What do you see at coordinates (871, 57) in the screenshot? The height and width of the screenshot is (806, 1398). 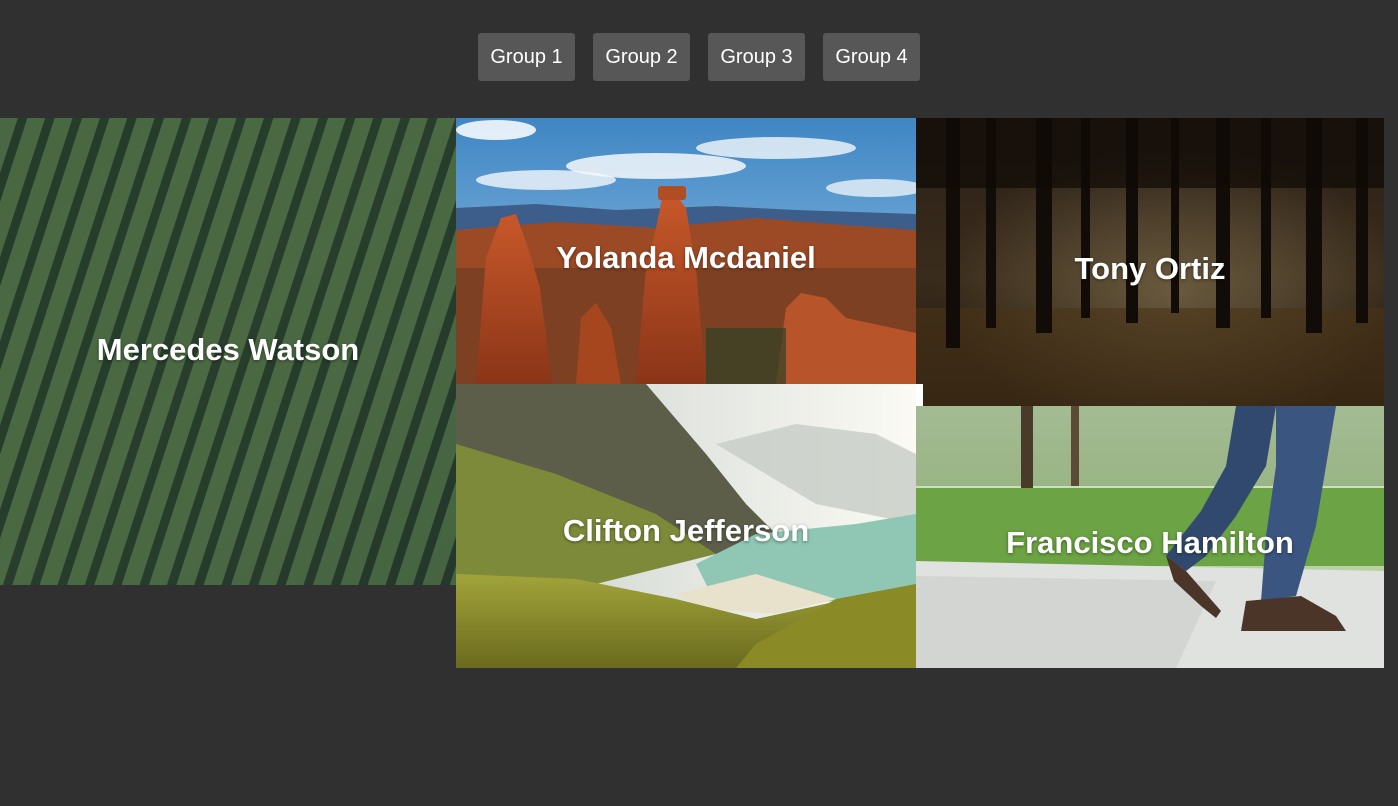 I see `tab-group-4: Group 4` at bounding box center [871, 57].